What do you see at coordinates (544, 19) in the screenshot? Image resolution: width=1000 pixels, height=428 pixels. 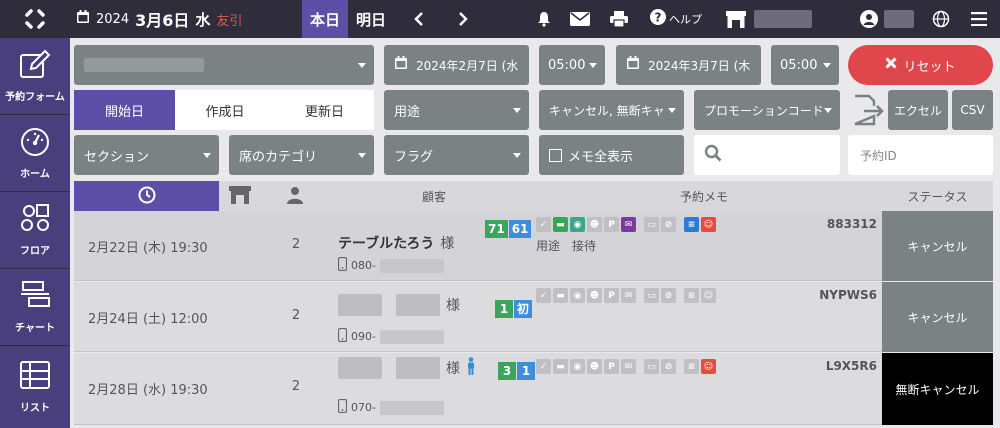 I see `bell-icon` at bounding box center [544, 19].